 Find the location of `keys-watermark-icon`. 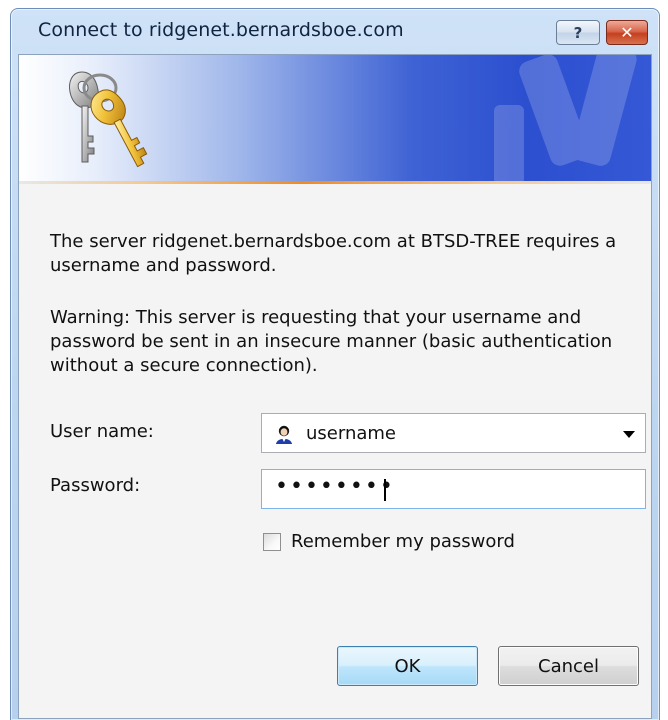

keys-watermark-icon is located at coordinates (565, 119).